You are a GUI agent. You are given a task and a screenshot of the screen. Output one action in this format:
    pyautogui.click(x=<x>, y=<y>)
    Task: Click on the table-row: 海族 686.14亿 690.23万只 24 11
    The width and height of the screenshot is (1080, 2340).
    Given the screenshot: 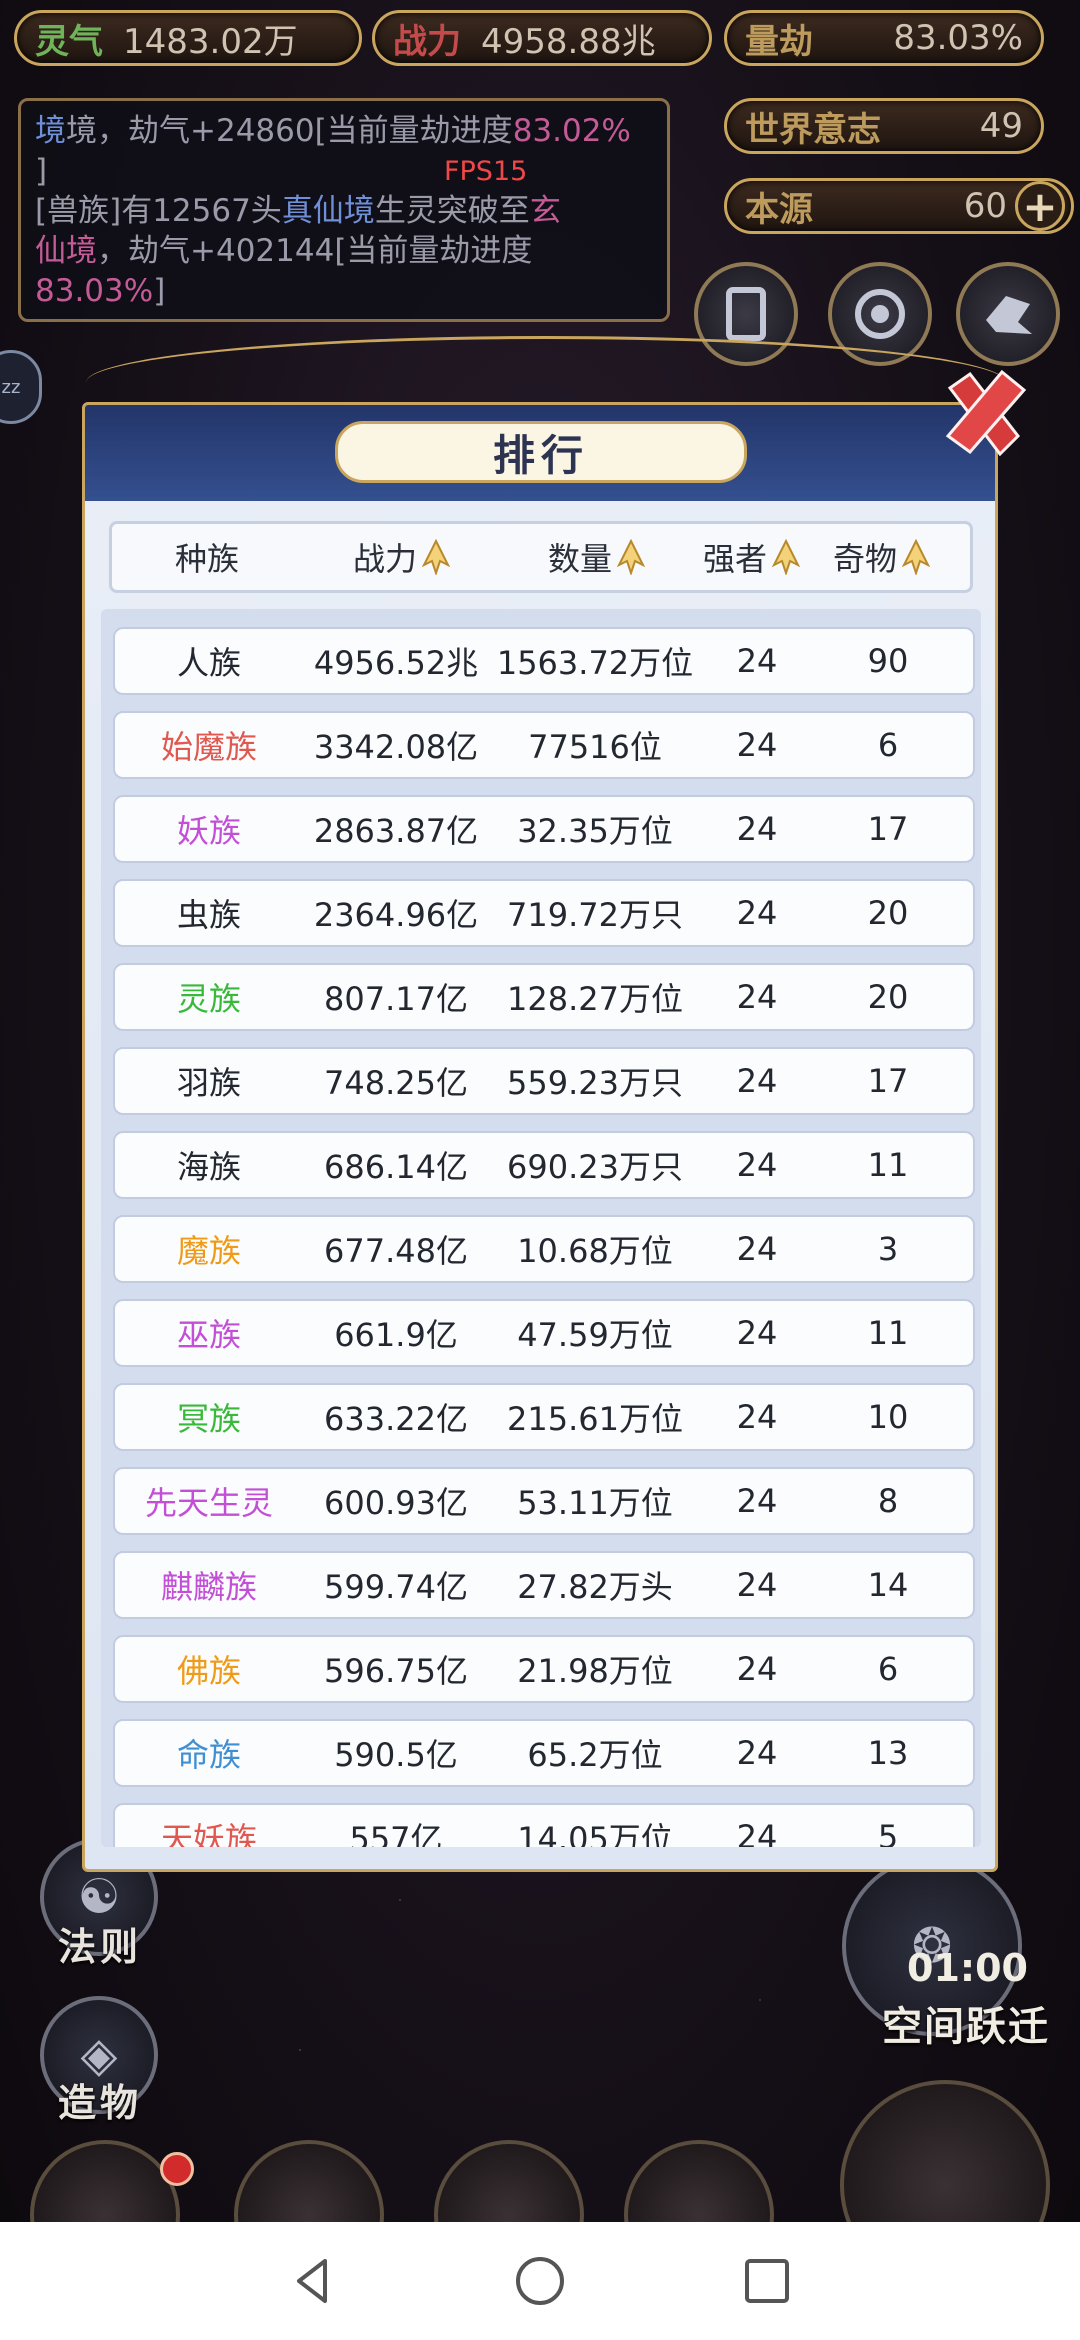 What is the action you would take?
    pyautogui.click(x=544, y=1165)
    